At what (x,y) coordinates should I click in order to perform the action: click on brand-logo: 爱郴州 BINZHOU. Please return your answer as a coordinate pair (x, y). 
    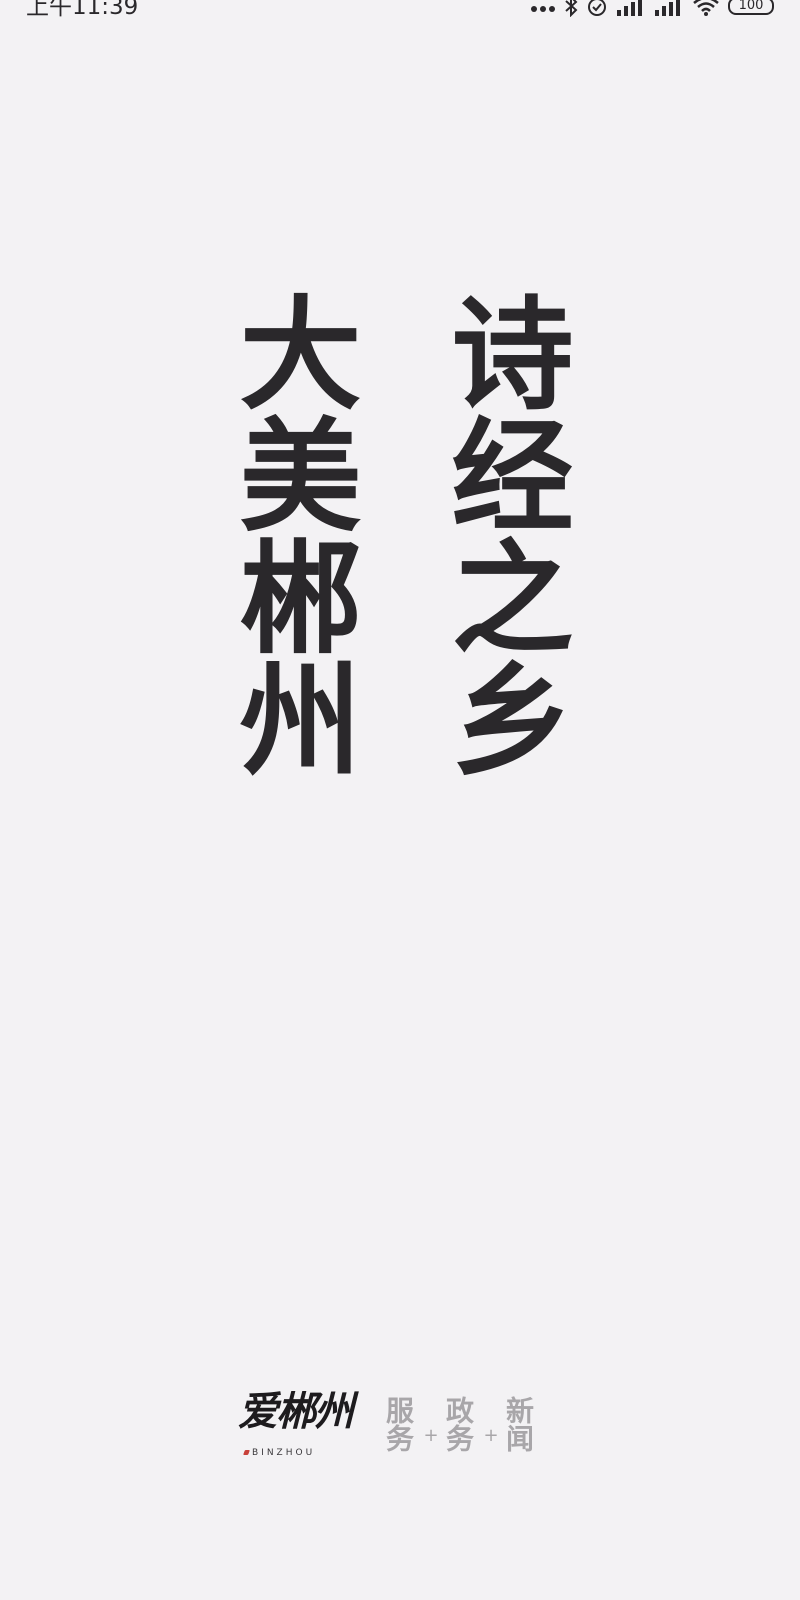
    Looking at the image, I should click on (301, 1424).